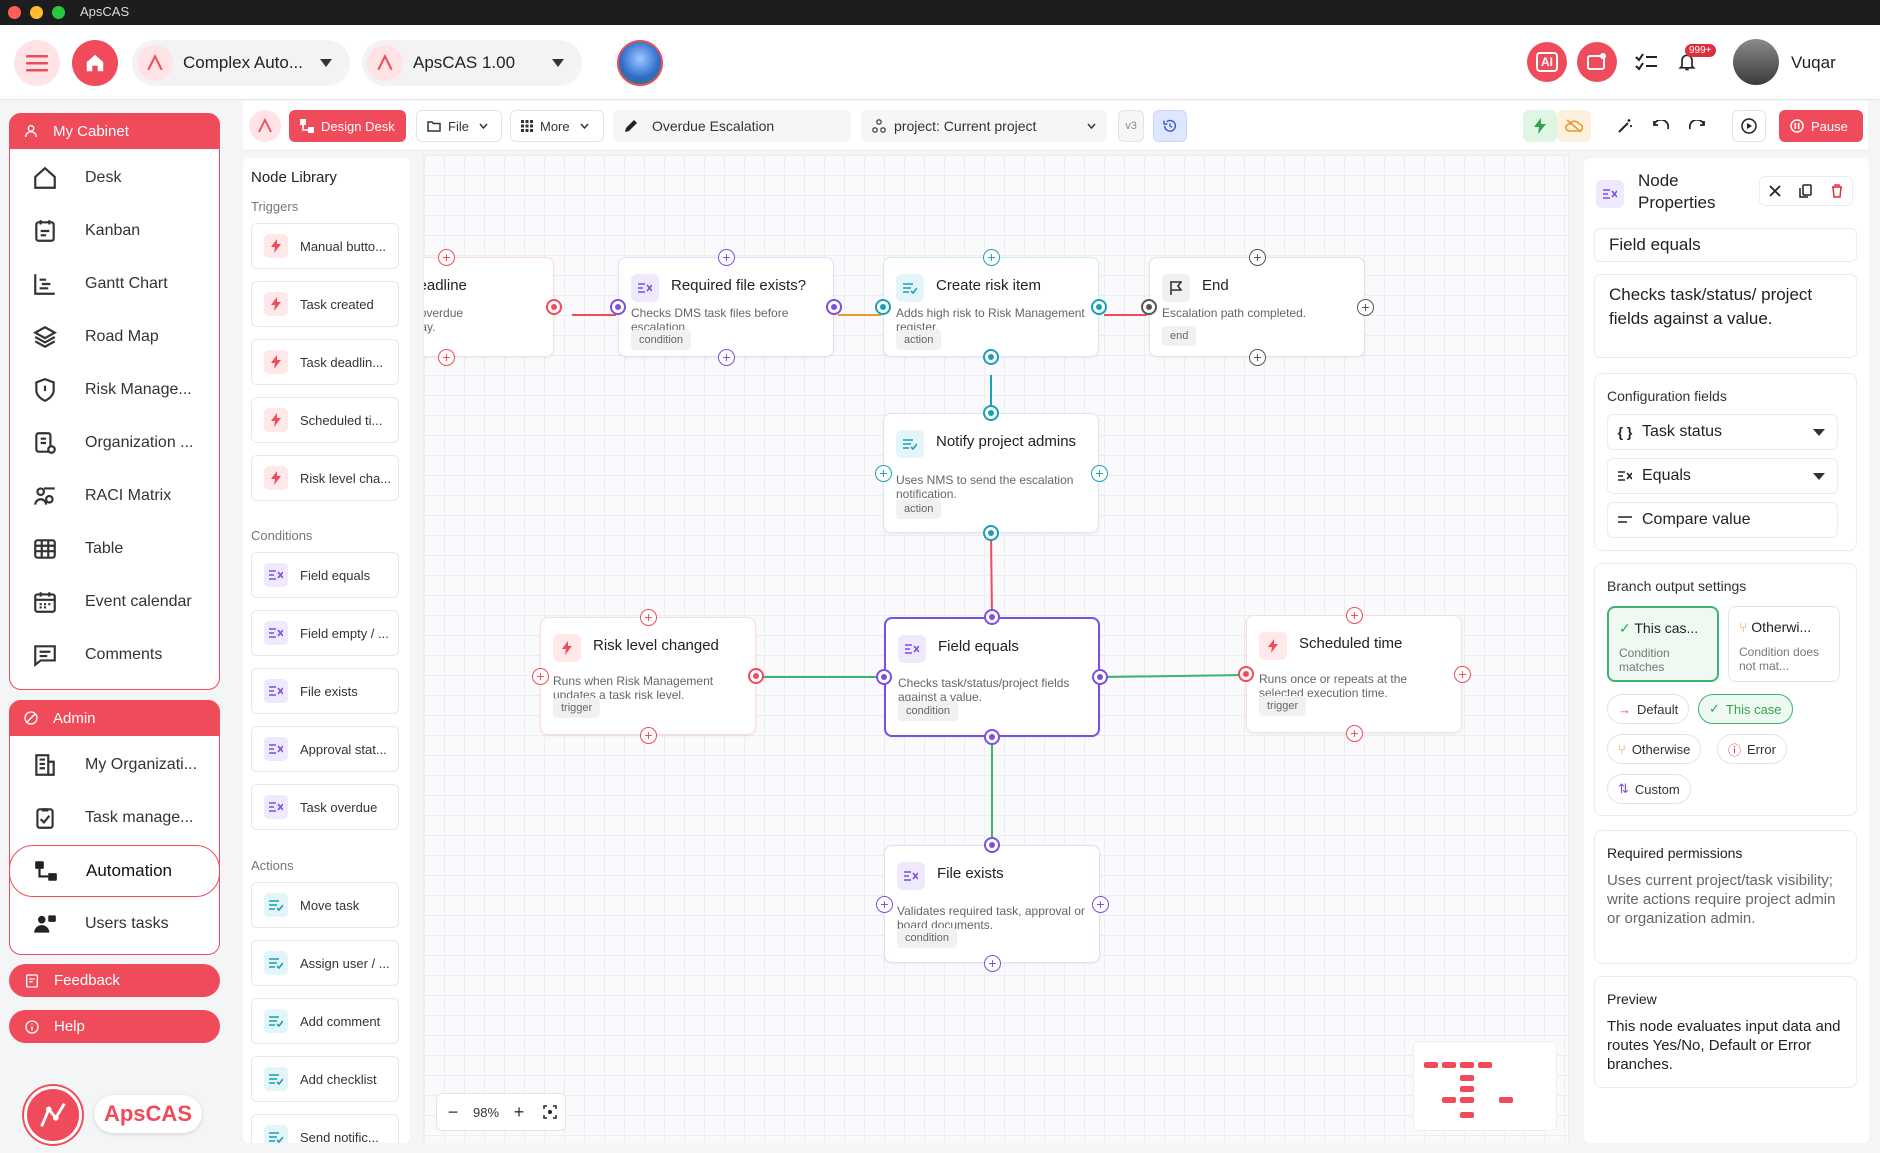 The width and height of the screenshot is (1880, 1153). What do you see at coordinates (95, 63) in the screenshot?
I see `home-button` at bounding box center [95, 63].